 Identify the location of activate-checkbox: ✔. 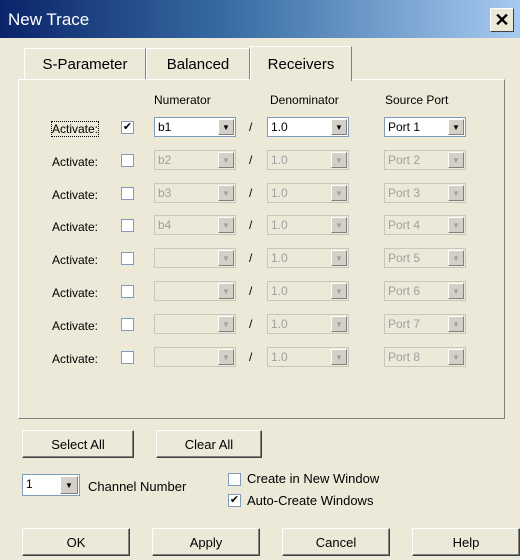
(127, 127).